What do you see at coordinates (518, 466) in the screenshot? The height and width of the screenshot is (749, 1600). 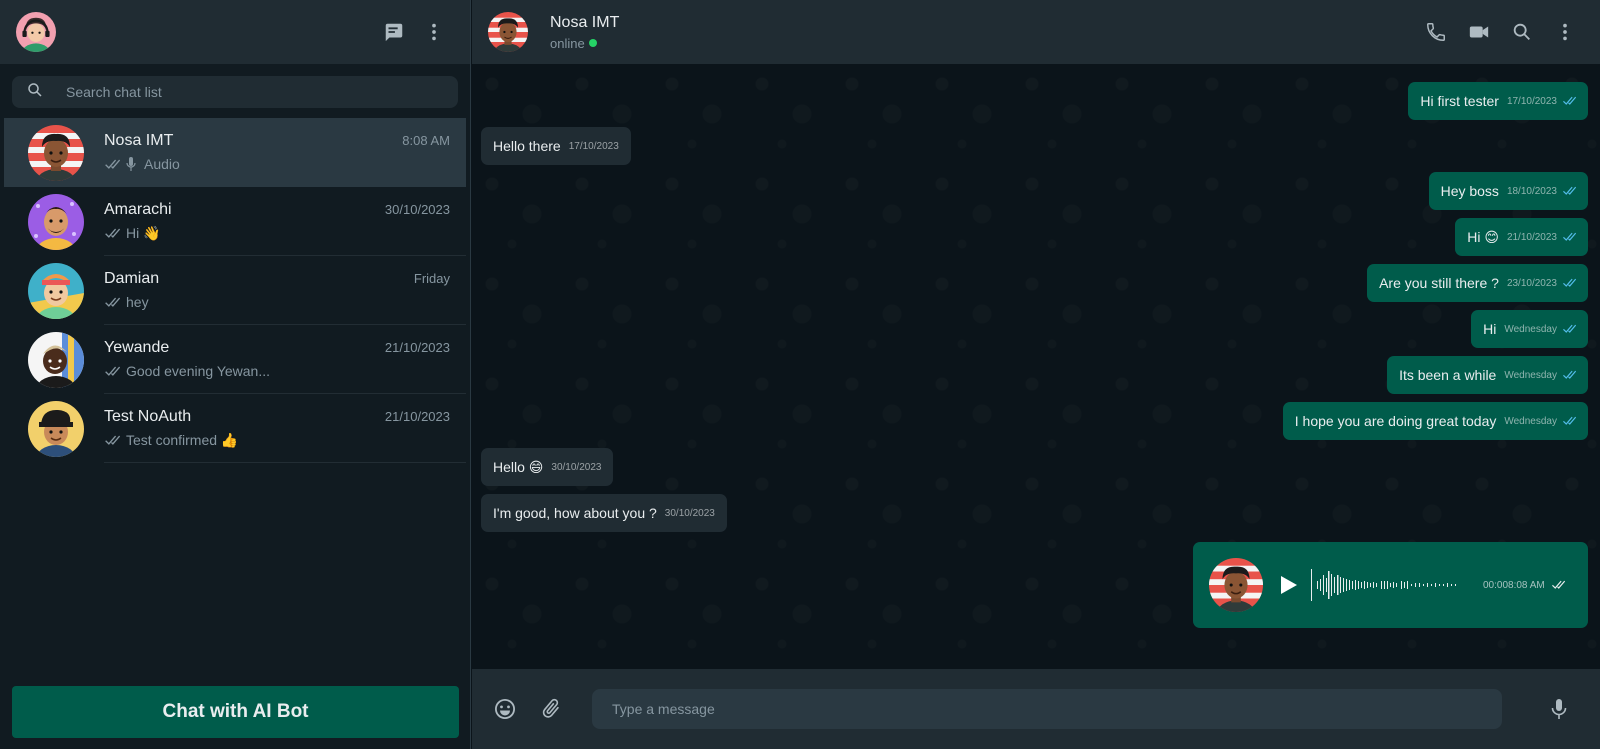 I see `message-text: Hello 😄` at bounding box center [518, 466].